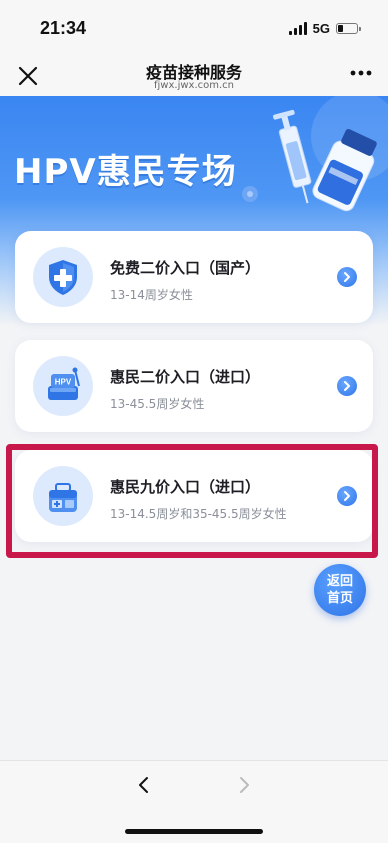 The height and width of the screenshot is (843, 388). What do you see at coordinates (125, 172) in the screenshot?
I see `banner-title: HPV惠民专场` at bounding box center [125, 172].